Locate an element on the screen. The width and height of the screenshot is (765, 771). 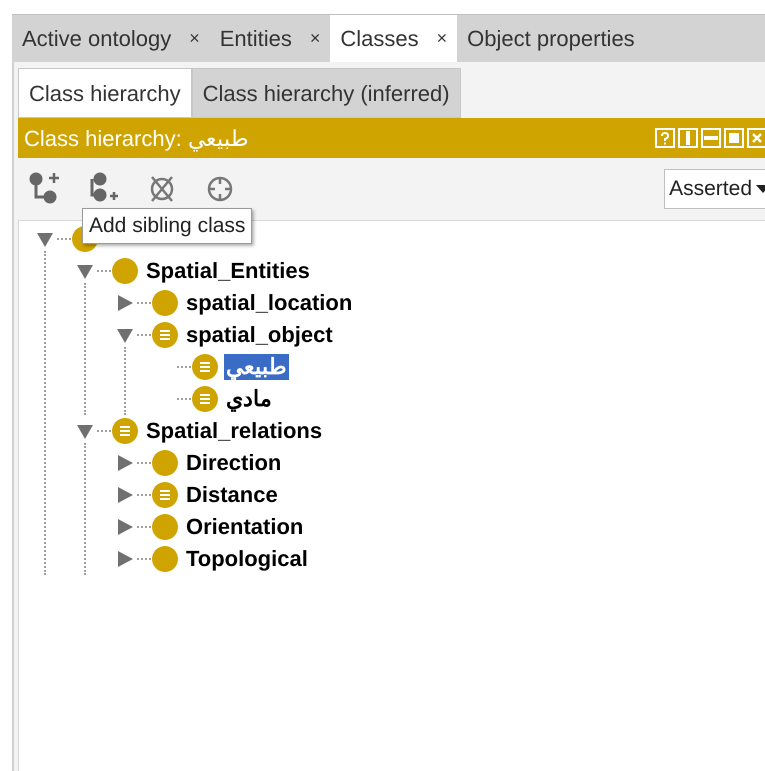
tooltip: Add sibling class is located at coordinates (167, 226).